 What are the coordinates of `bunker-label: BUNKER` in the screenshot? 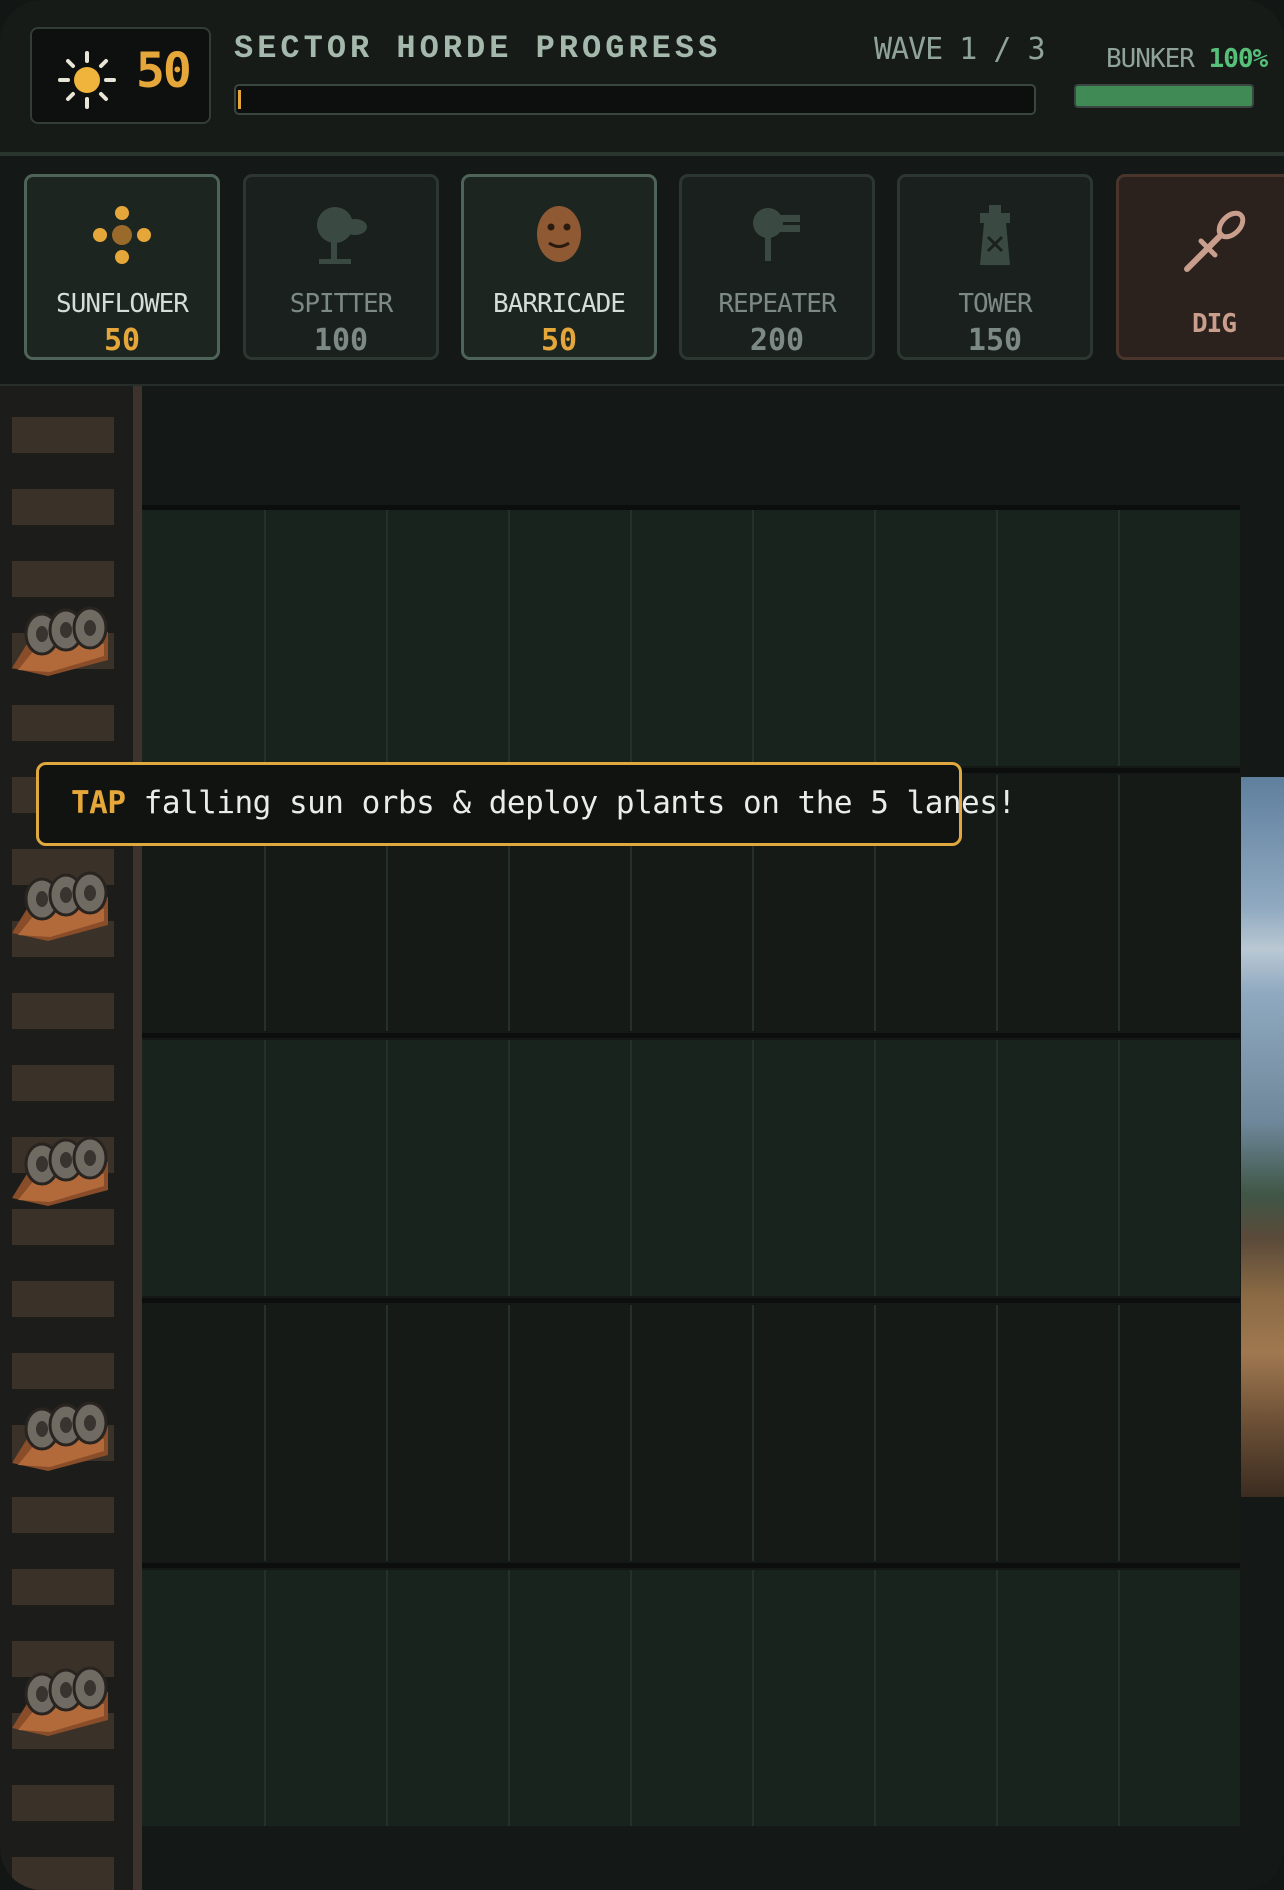 It's located at (1150, 59).